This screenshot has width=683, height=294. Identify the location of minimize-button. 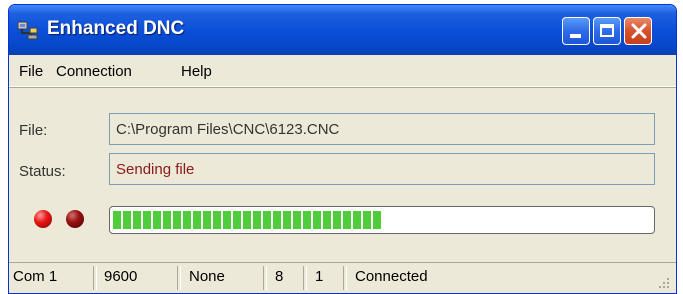
(576, 31).